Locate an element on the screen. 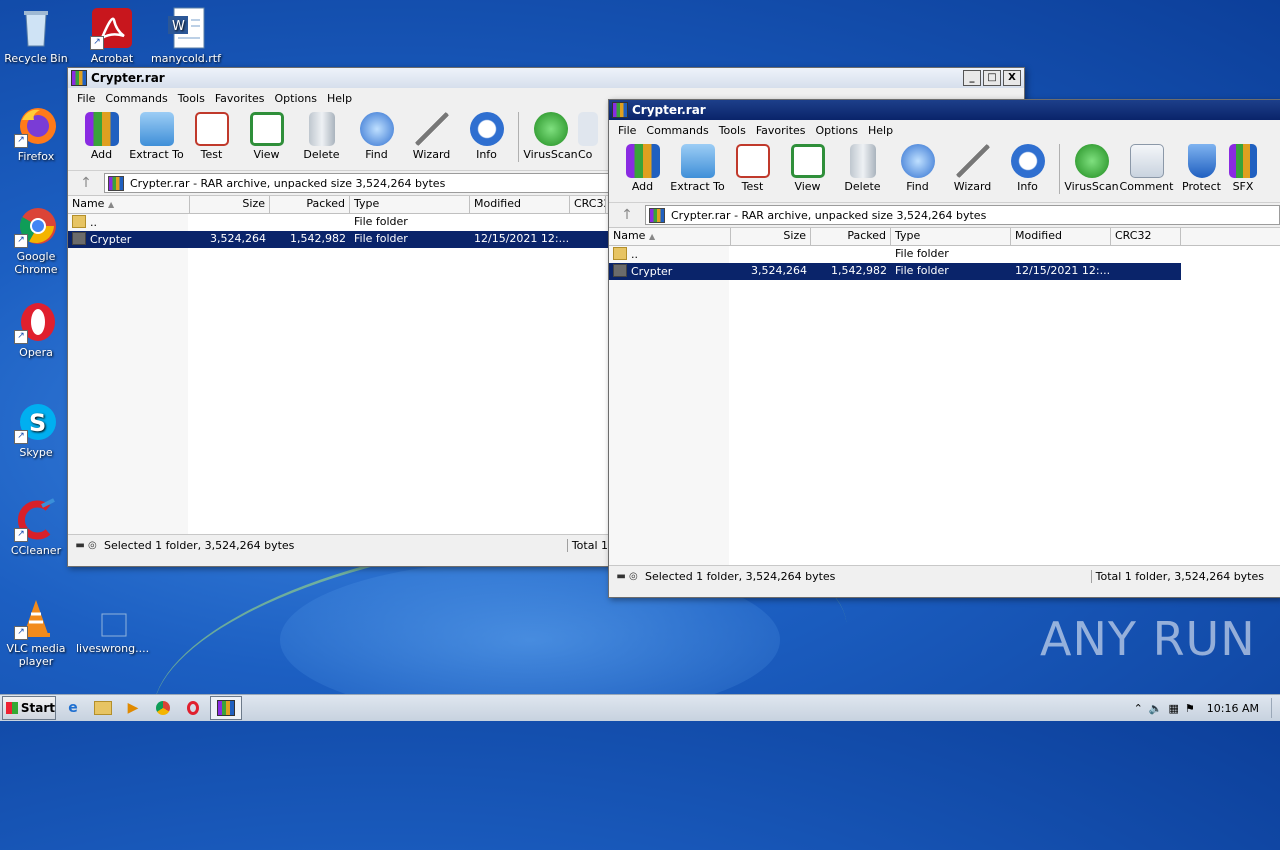 The width and height of the screenshot is (1280, 850). opera-icon is located at coordinates (193, 708).